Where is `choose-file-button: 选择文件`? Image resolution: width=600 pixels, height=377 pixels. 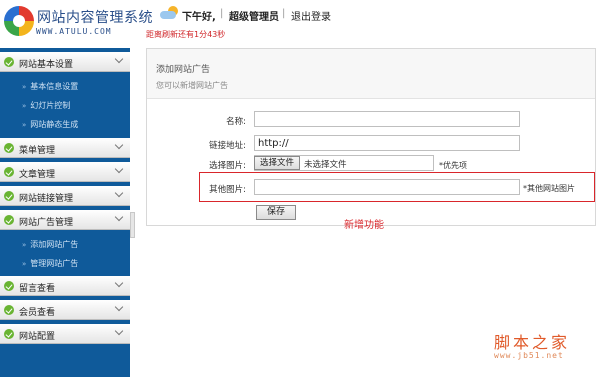
choose-file-button: 选择文件 is located at coordinates (277, 163).